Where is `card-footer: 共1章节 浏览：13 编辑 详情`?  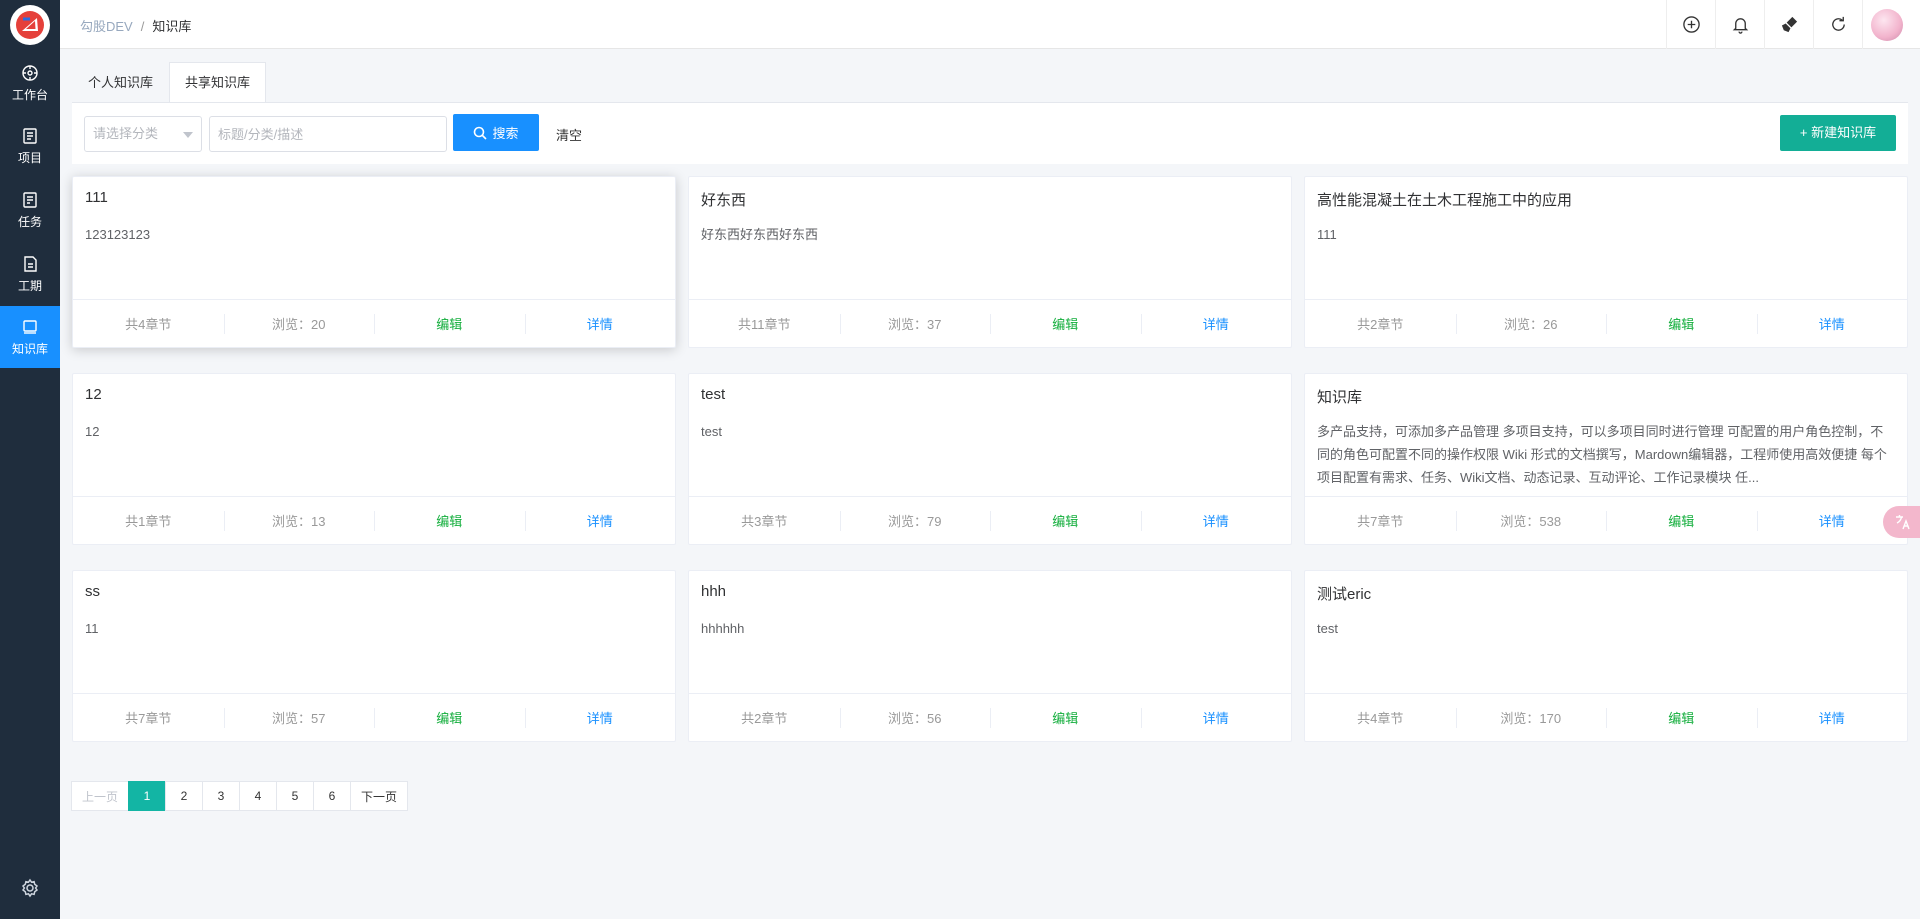 card-footer: 共1章节 浏览：13 编辑 详情 is located at coordinates (374, 520).